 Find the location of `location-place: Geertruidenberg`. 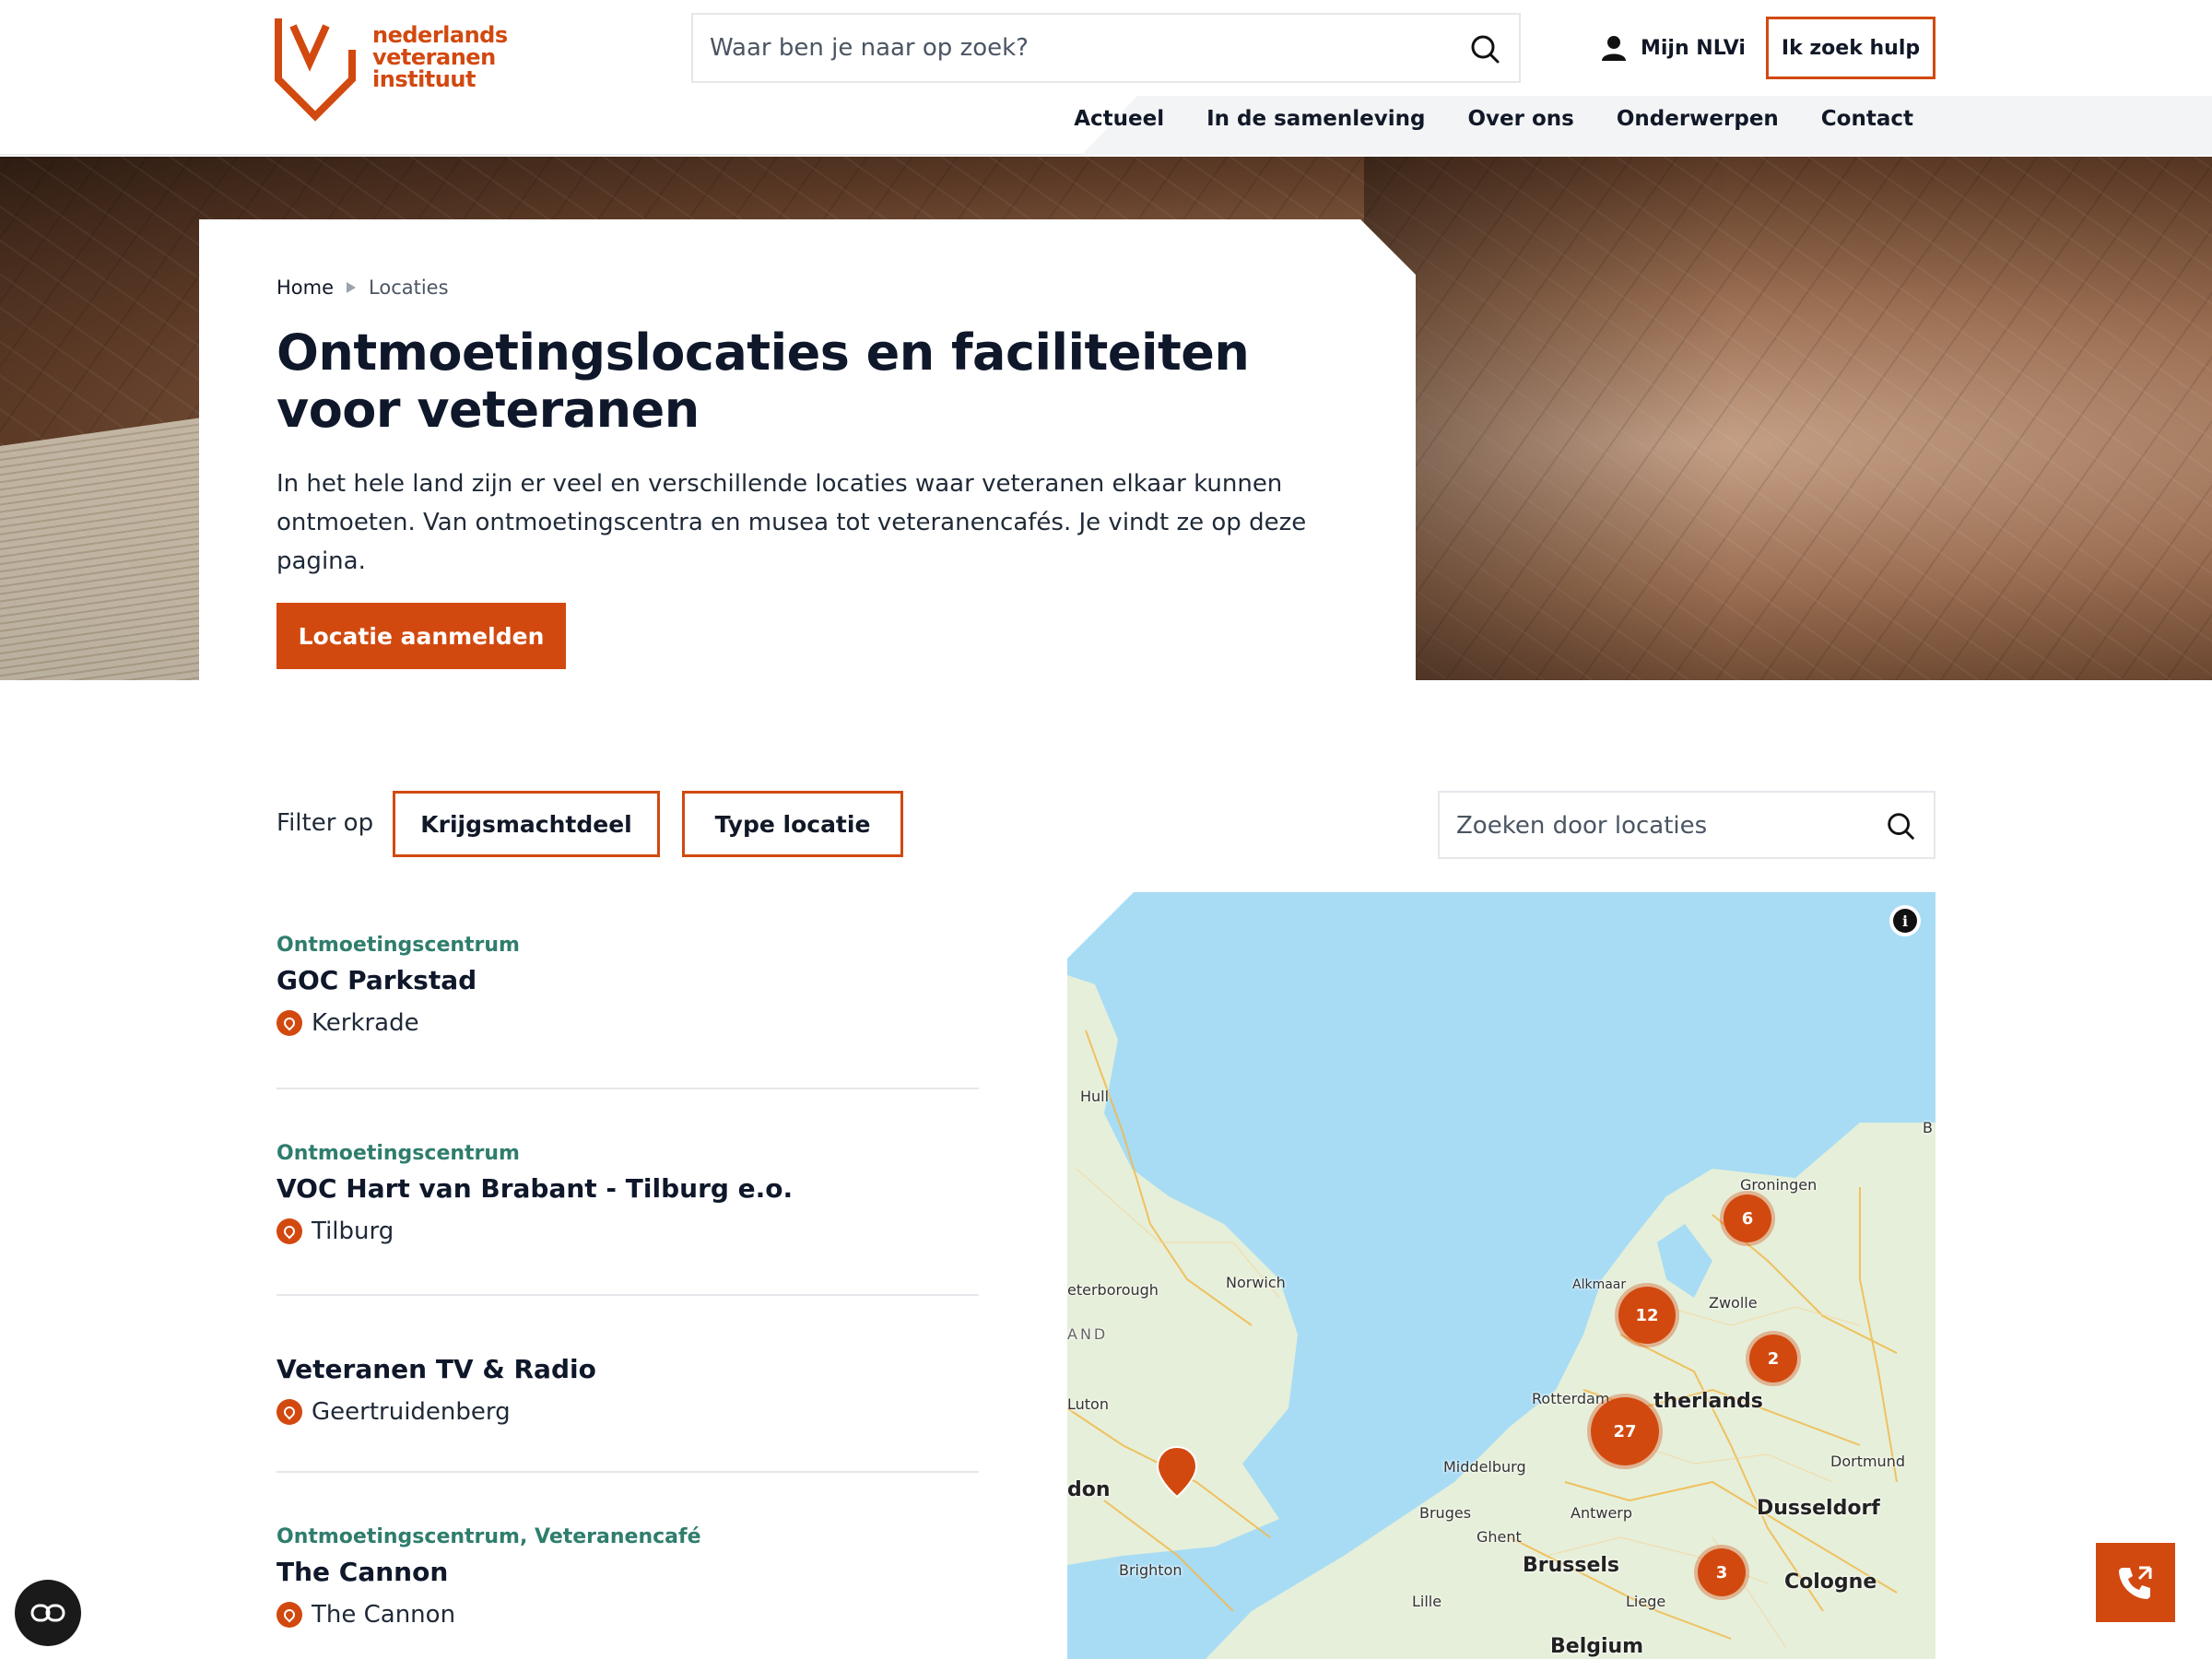

location-place: Geertruidenberg is located at coordinates (627, 1412).